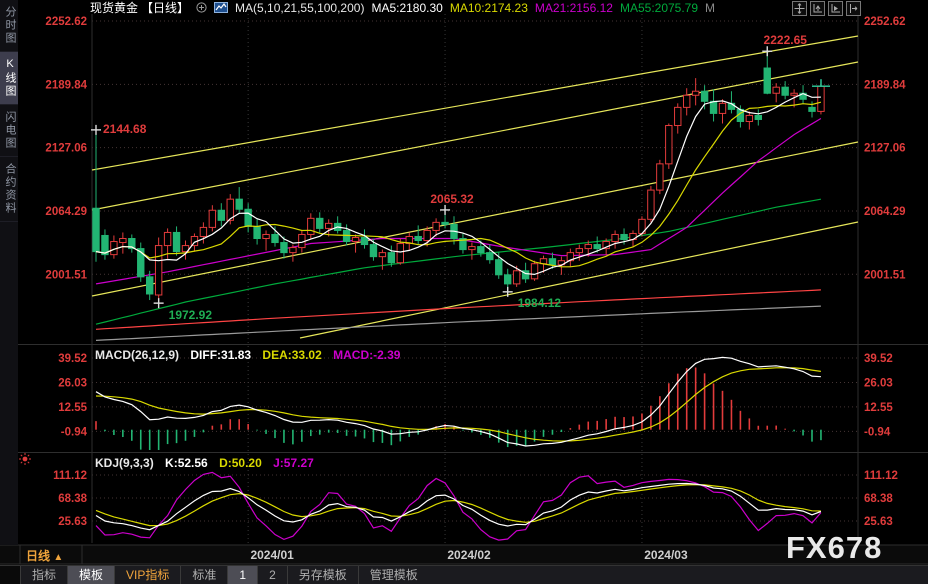 The height and width of the screenshot is (584, 928). What do you see at coordinates (221, 7) in the screenshot?
I see `chart-style-icon` at bounding box center [221, 7].